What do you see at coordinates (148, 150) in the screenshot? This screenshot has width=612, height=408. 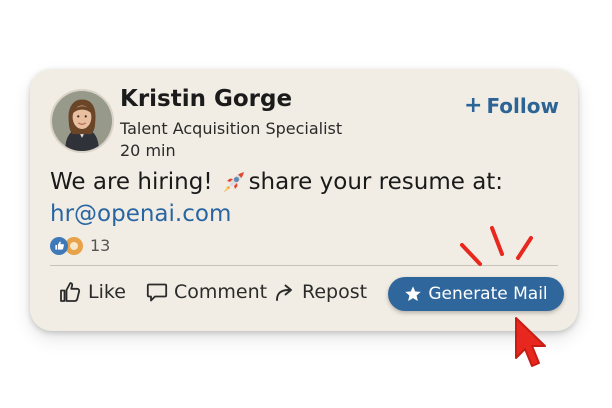 I see `post-timestamp: 20 min` at bounding box center [148, 150].